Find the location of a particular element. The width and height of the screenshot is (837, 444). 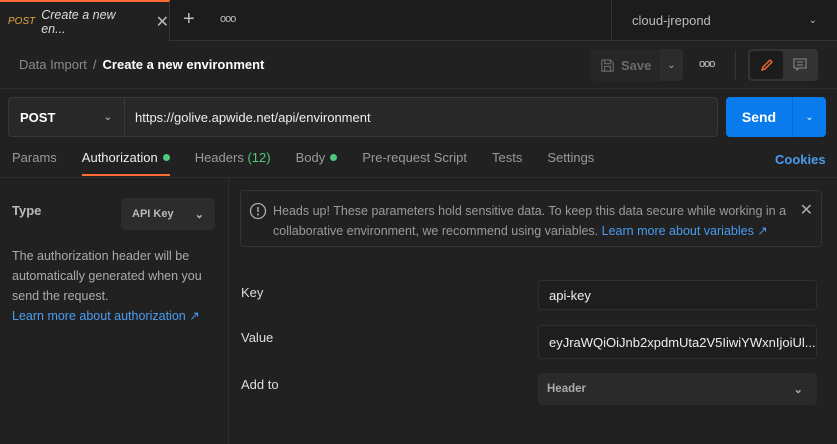

send-button-group: Send ⌄ is located at coordinates (776, 117).